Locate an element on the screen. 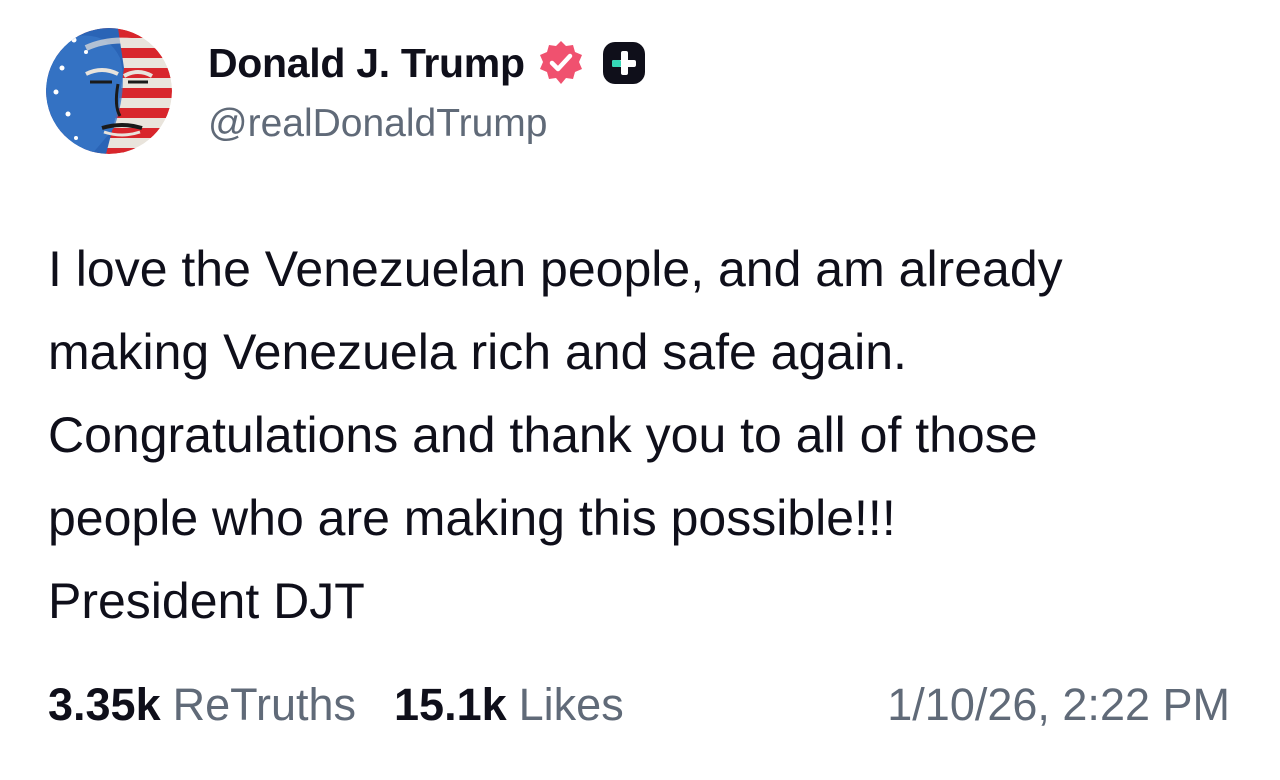  retruths-stat: 3.35k ReTruths is located at coordinates (202, 705).